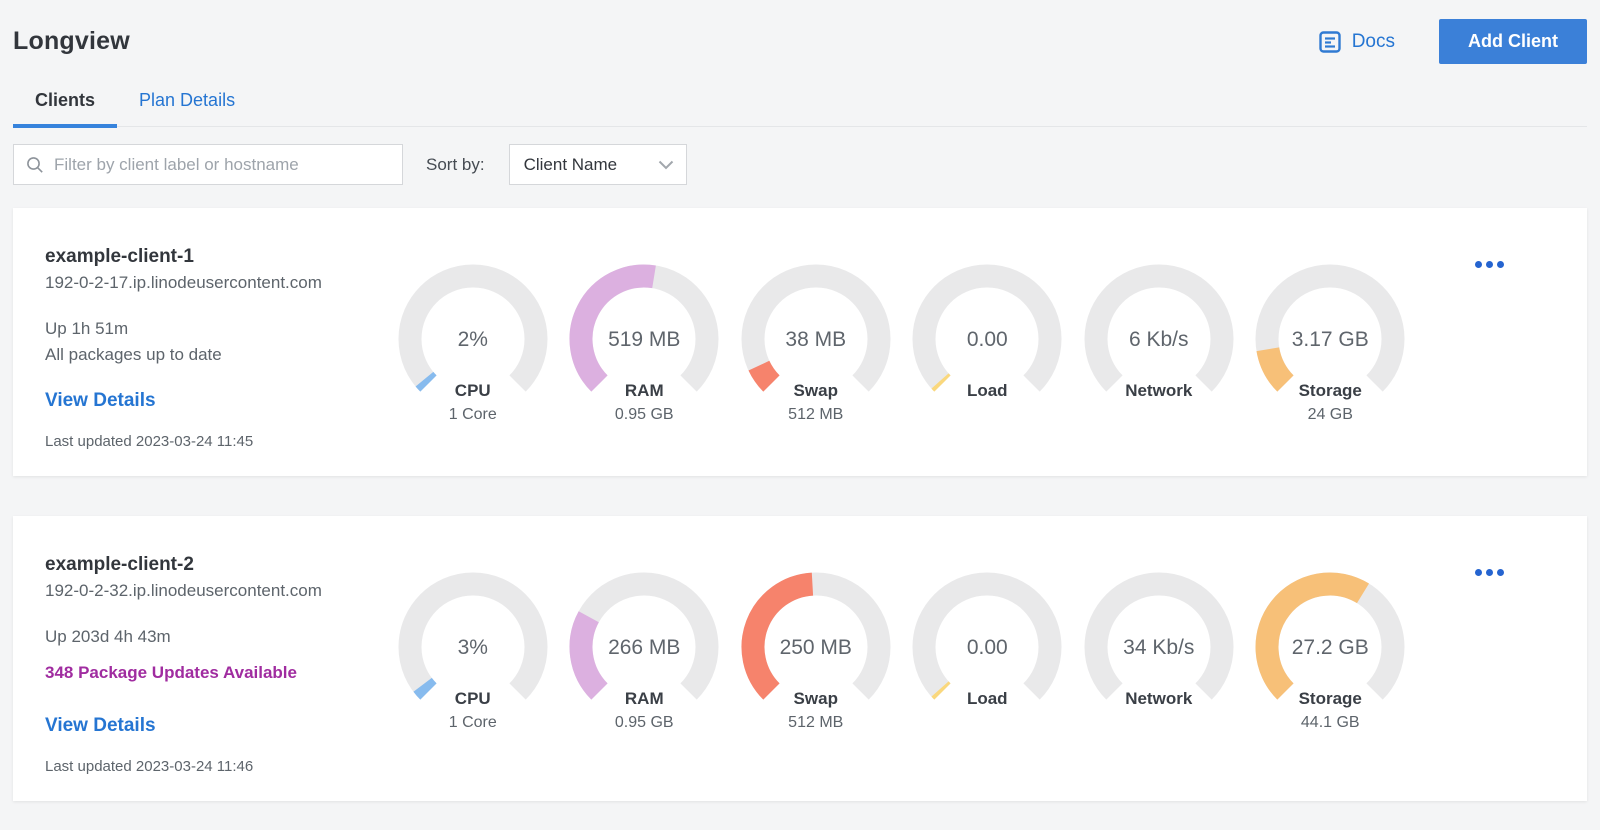  I want to click on sort-by-label: Sort by:, so click(455, 164).